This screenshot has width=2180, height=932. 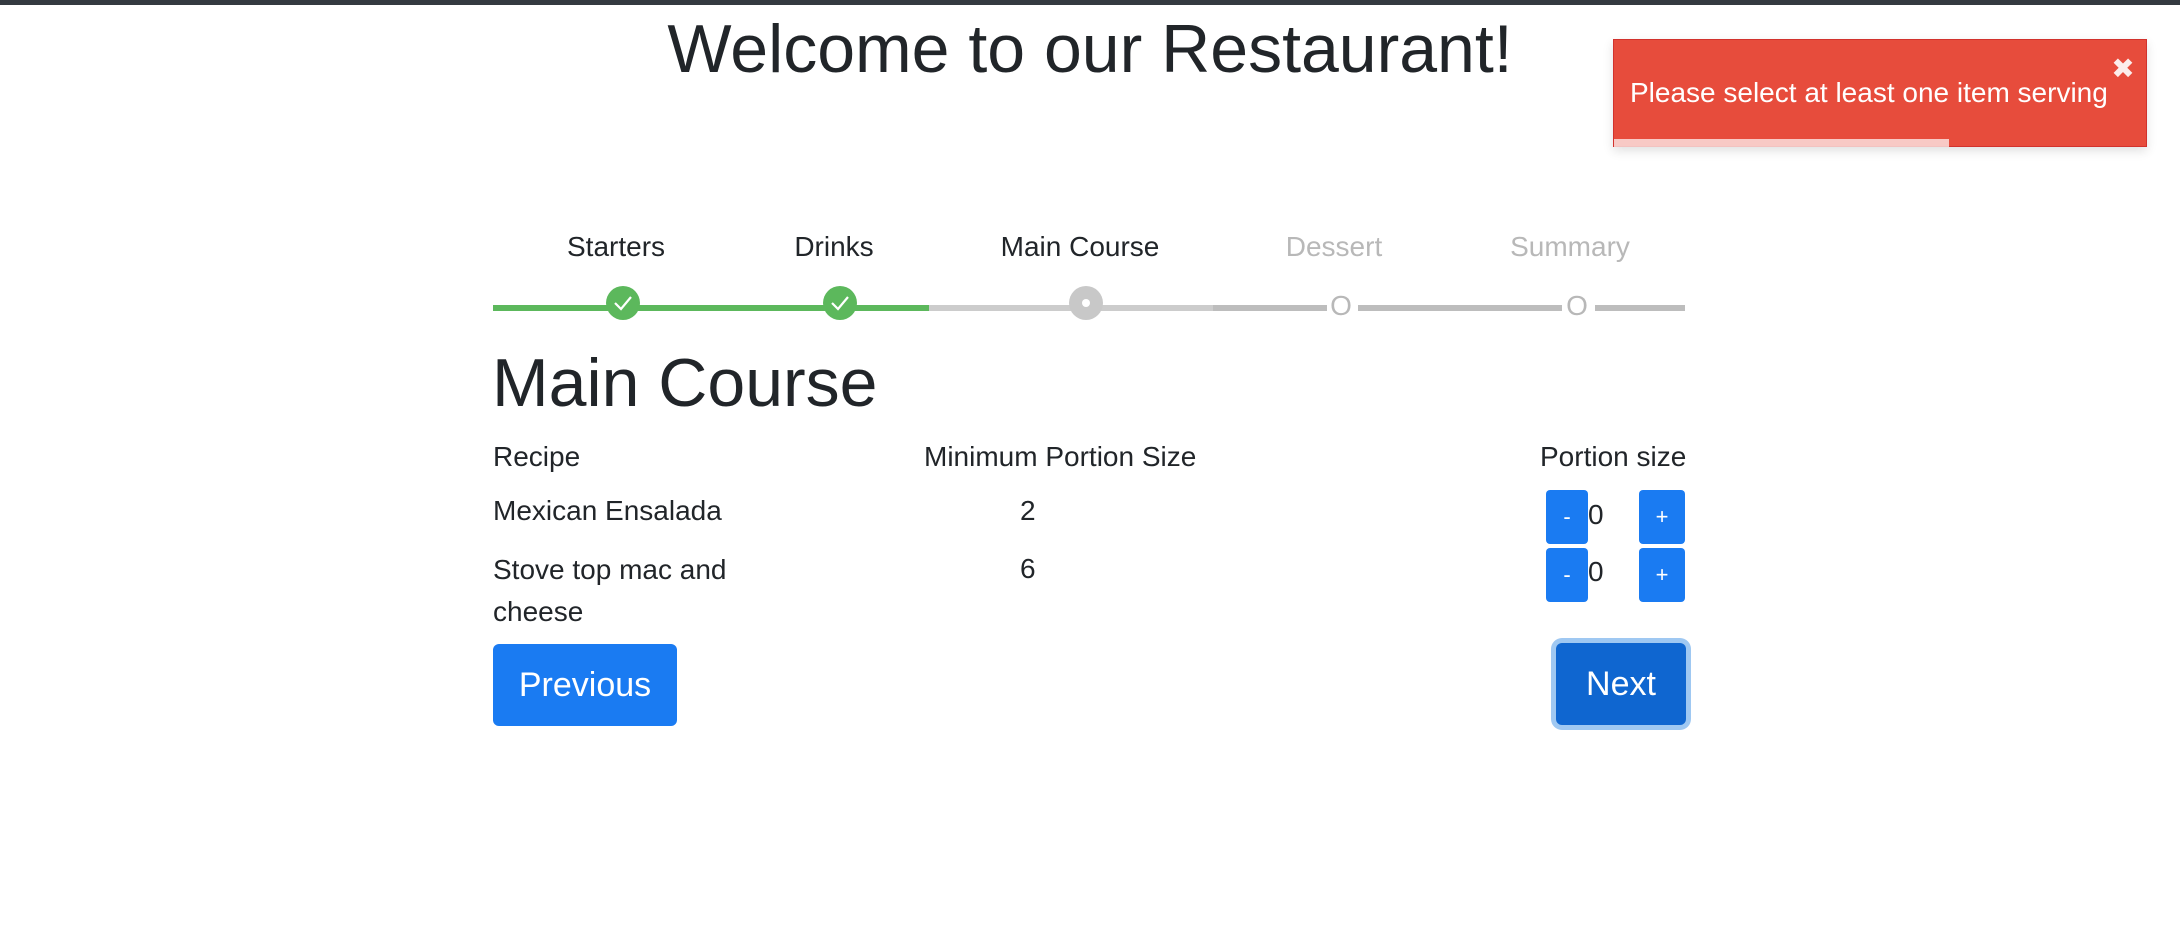 I want to click on recipe-name: Mexican Ensalada, so click(x=607, y=510).